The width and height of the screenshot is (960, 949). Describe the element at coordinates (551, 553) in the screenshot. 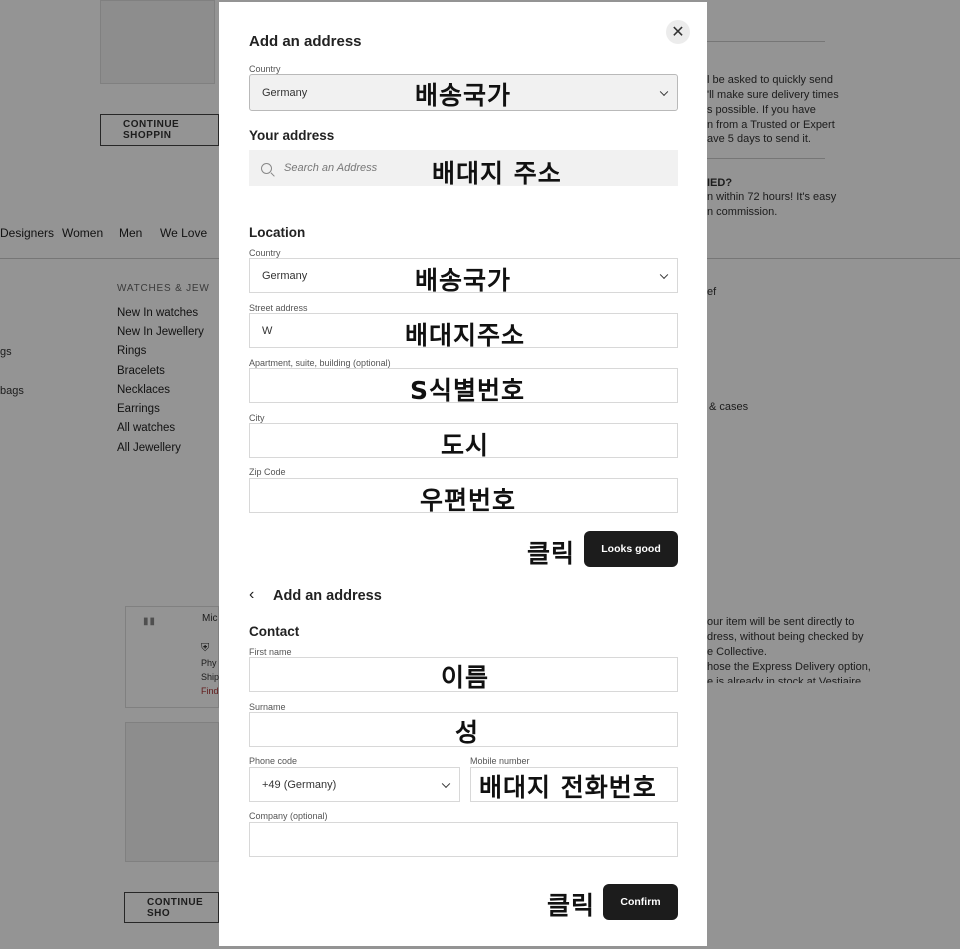

I see `annotation-click-1: 클릭` at that location.